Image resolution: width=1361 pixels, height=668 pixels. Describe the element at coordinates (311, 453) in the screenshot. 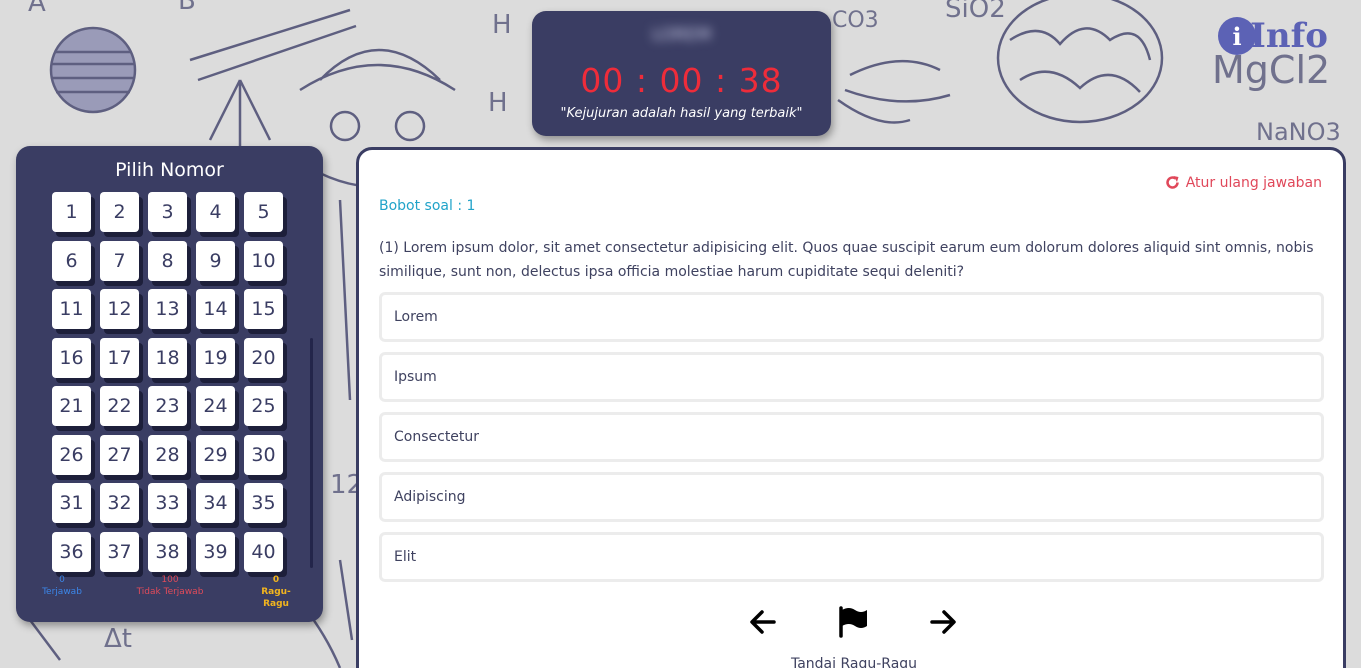

I see `panel-scrollbar` at that location.